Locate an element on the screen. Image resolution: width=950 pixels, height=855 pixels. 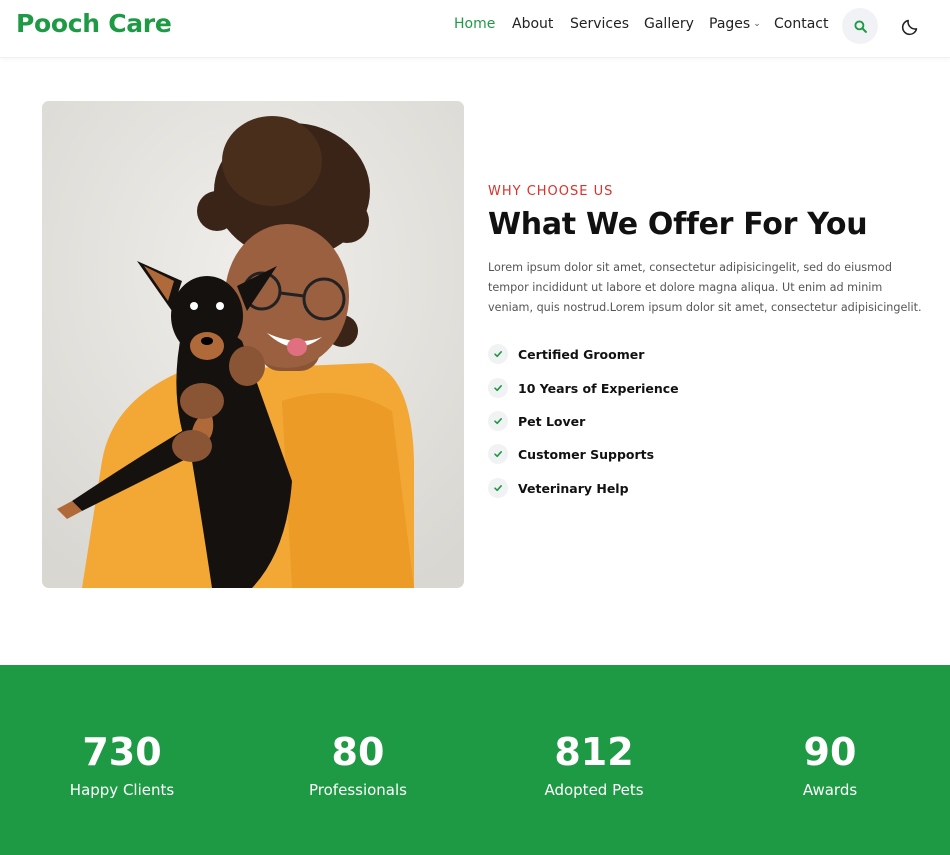
nav-gallery: Gallery is located at coordinates (669, 24).